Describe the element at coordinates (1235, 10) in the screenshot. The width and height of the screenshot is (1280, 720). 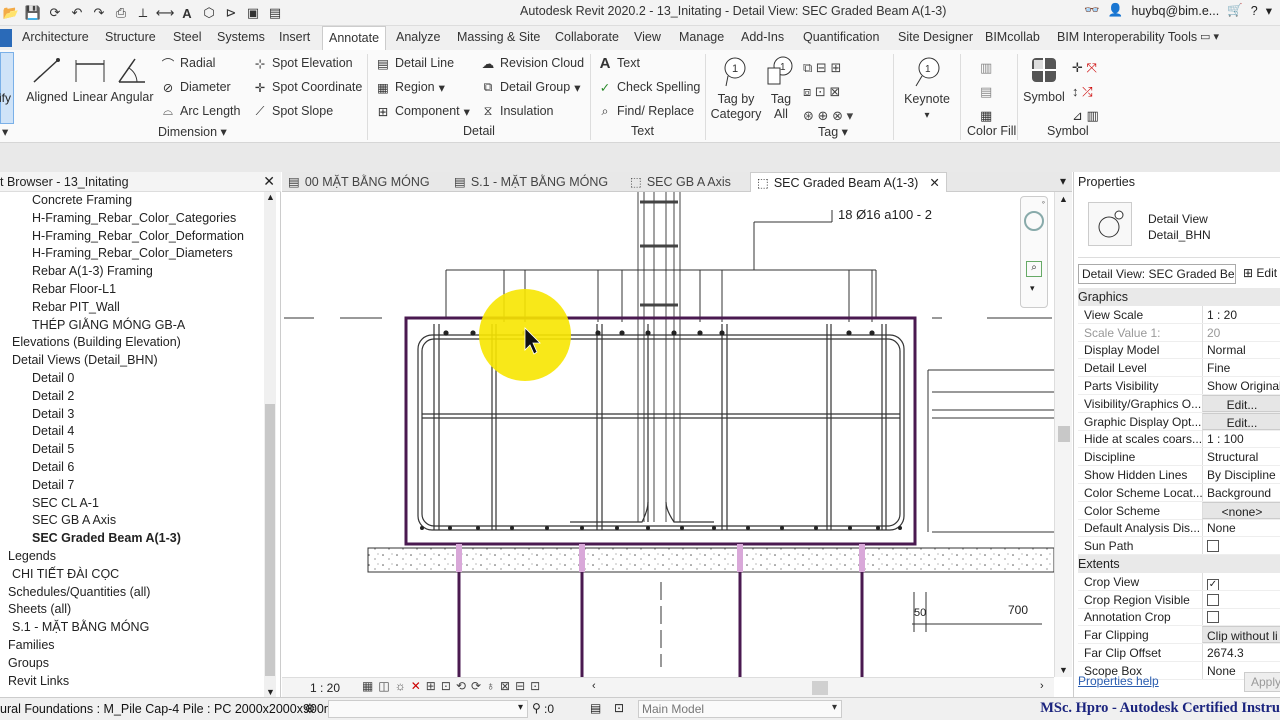
I see `cart-icon: 🛒` at that location.